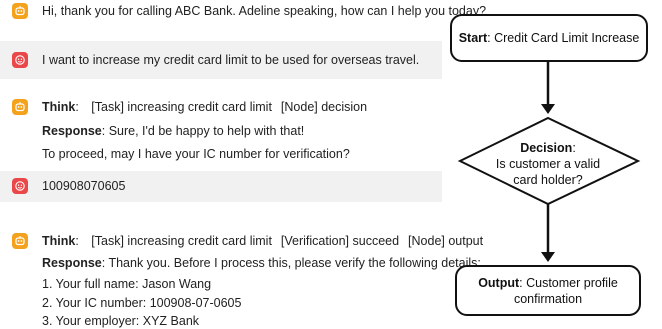 The height and width of the screenshot is (329, 662). What do you see at coordinates (548, 257) in the screenshot?
I see `arrow-decision-to-output-head` at bounding box center [548, 257].